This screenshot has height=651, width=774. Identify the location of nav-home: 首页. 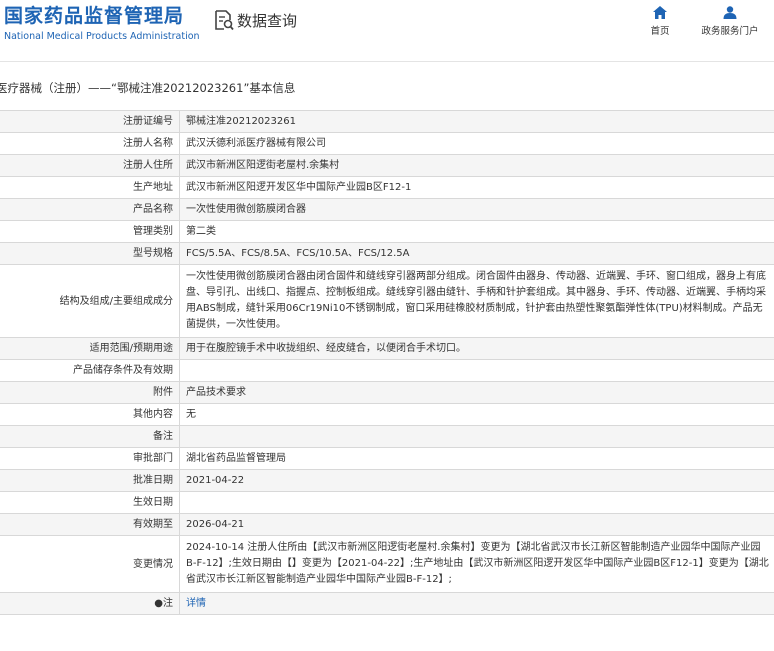
(660, 21).